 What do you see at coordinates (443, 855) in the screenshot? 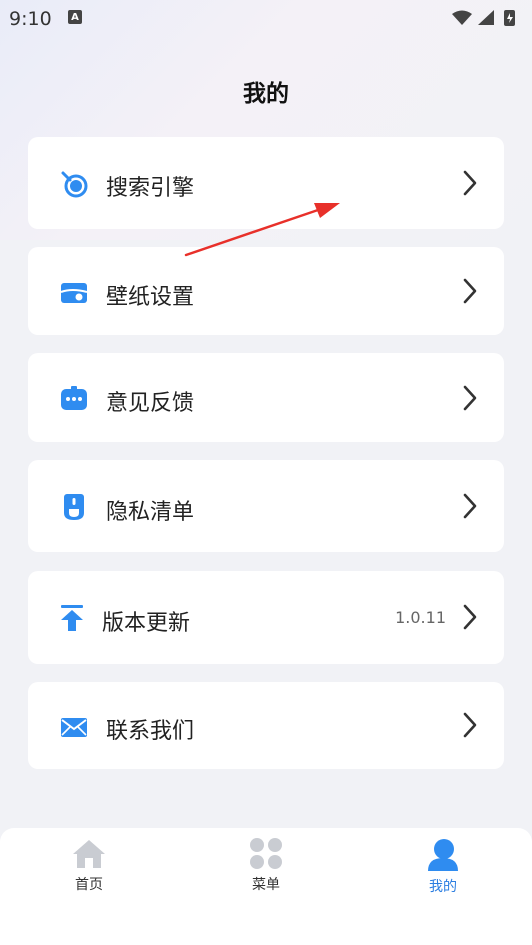
I see `person-icon` at bounding box center [443, 855].